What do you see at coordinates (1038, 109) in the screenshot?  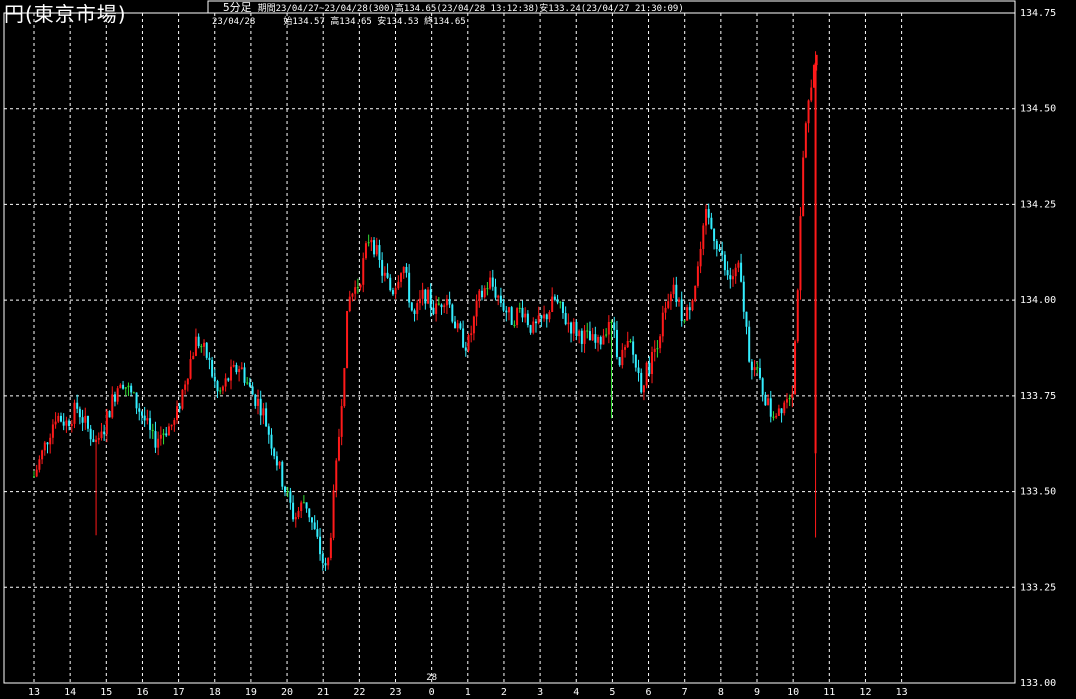 I see `y-tick-label: 134.50` at bounding box center [1038, 109].